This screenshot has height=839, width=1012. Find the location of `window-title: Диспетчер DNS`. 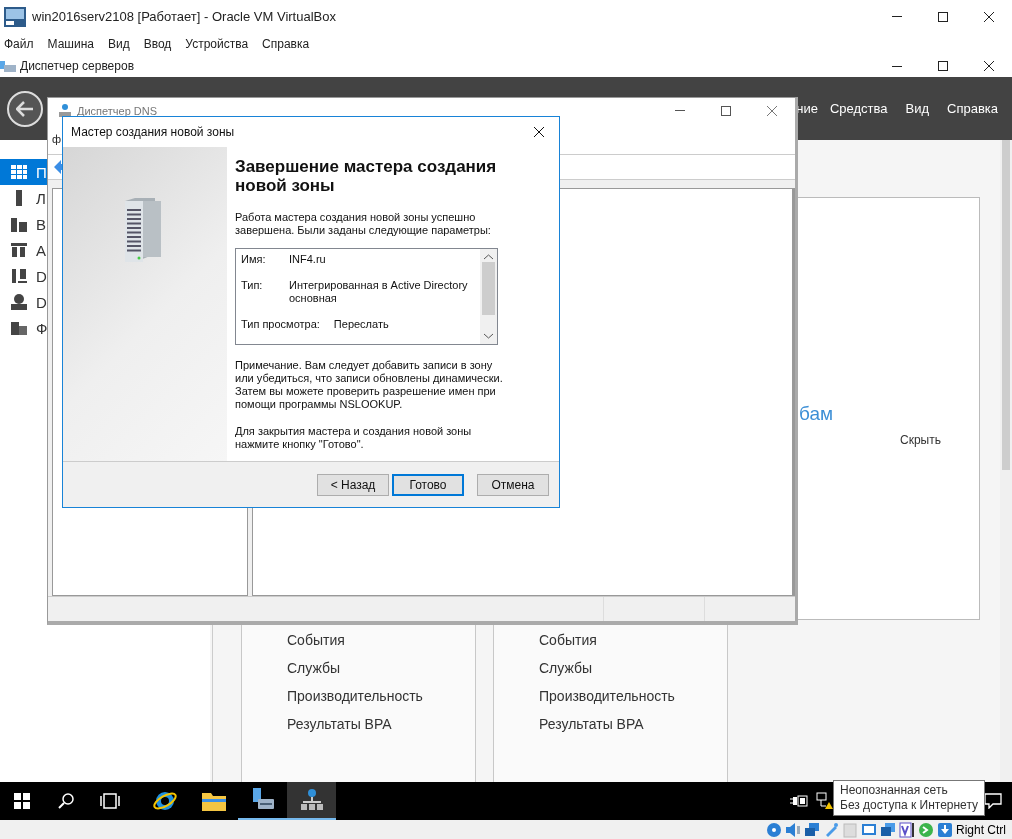

window-title: Диспетчер DNS is located at coordinates (117, 110).